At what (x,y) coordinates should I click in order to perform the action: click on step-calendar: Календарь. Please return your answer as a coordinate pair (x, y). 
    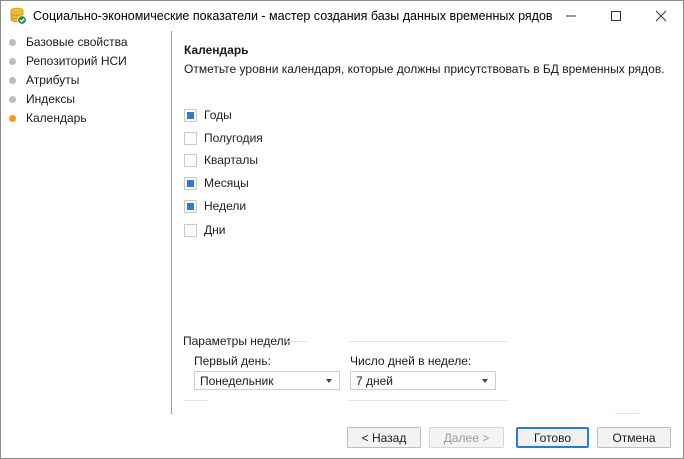
    Looking at the image, I should click on (48, 118).